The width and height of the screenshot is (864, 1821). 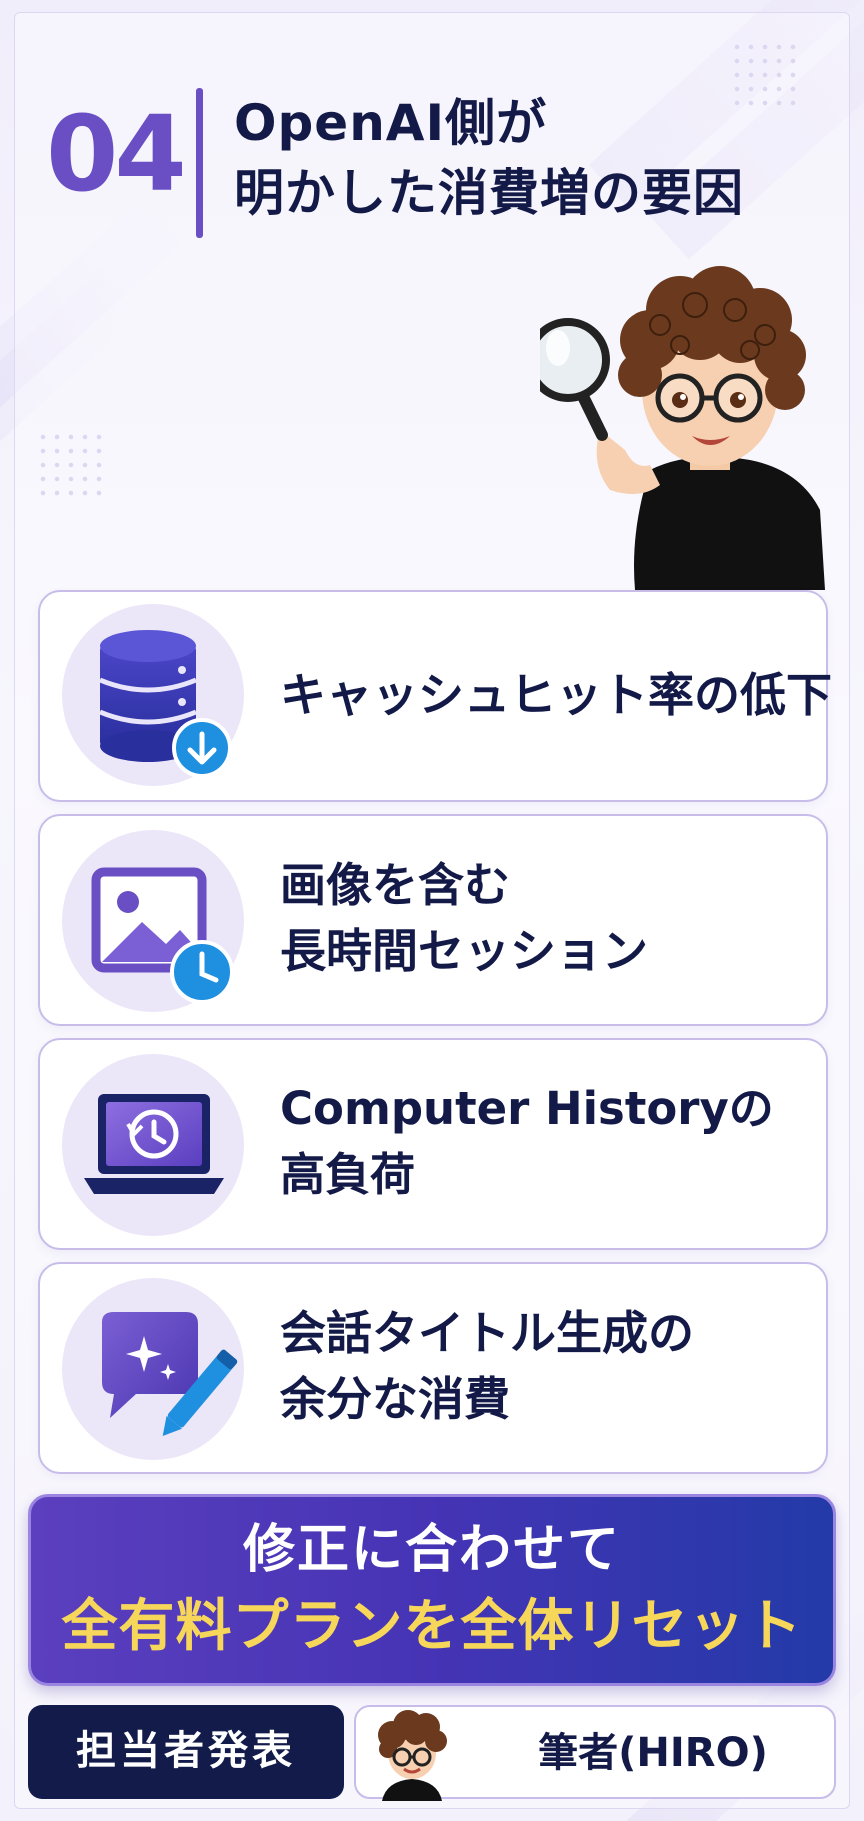 What do you see at coordinates (412, 1751) in the screenshot?
I see `avatar` at bounding box center [412, 1751].